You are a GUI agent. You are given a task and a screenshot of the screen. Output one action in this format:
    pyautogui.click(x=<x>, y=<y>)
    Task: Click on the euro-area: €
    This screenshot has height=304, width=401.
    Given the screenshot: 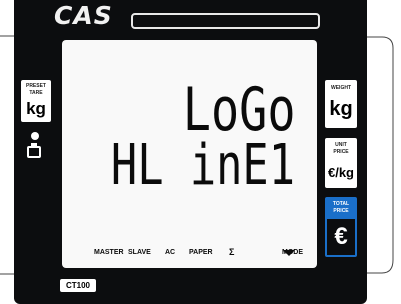 What is the action you would take?
    pyautogui.click(x=341, y=237)
    